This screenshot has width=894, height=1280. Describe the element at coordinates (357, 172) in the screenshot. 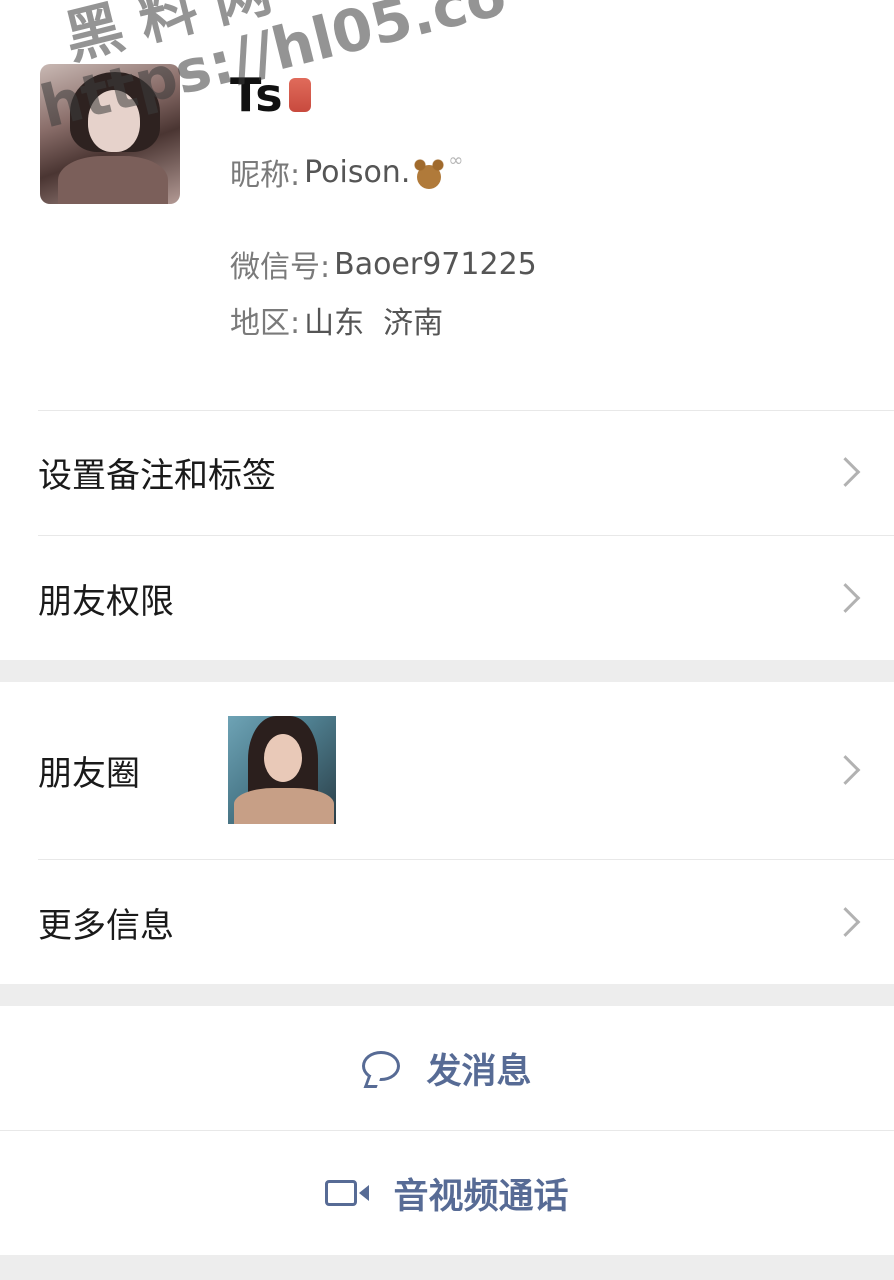

I see `nickname-value: Poison.` at that location.